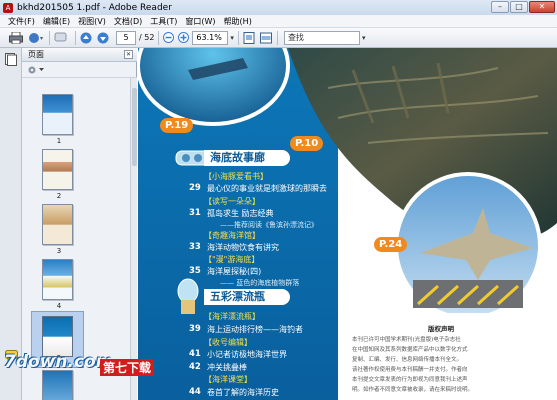 The image size is (557, 400). What do you see at coordinates (11, 59) in the screenshot?
I see `pages-icon` at bounding box center [11, 59].